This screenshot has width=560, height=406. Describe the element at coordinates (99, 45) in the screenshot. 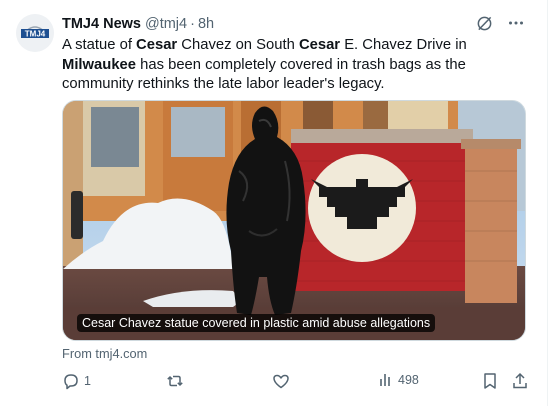

I see `text-part: A statue of` at that location.